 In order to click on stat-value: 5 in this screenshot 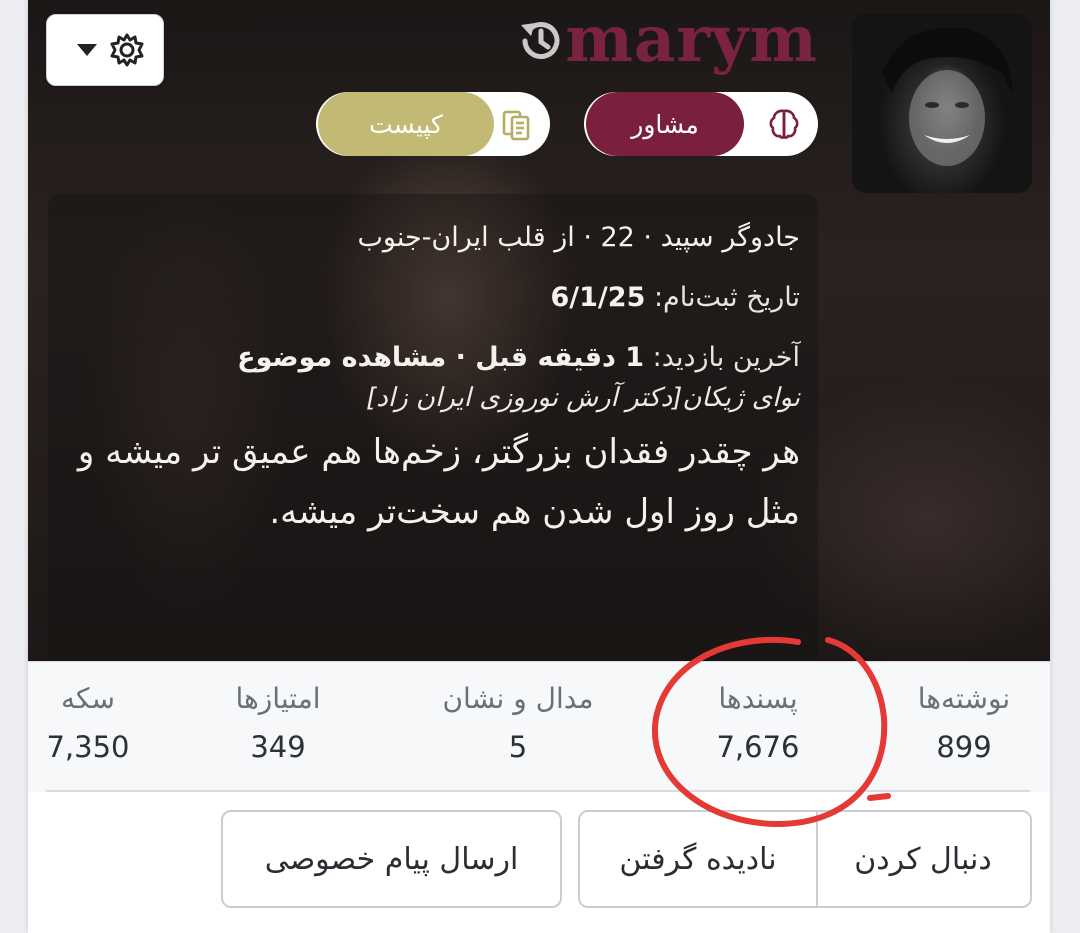, I will do `click(518, 747)`.